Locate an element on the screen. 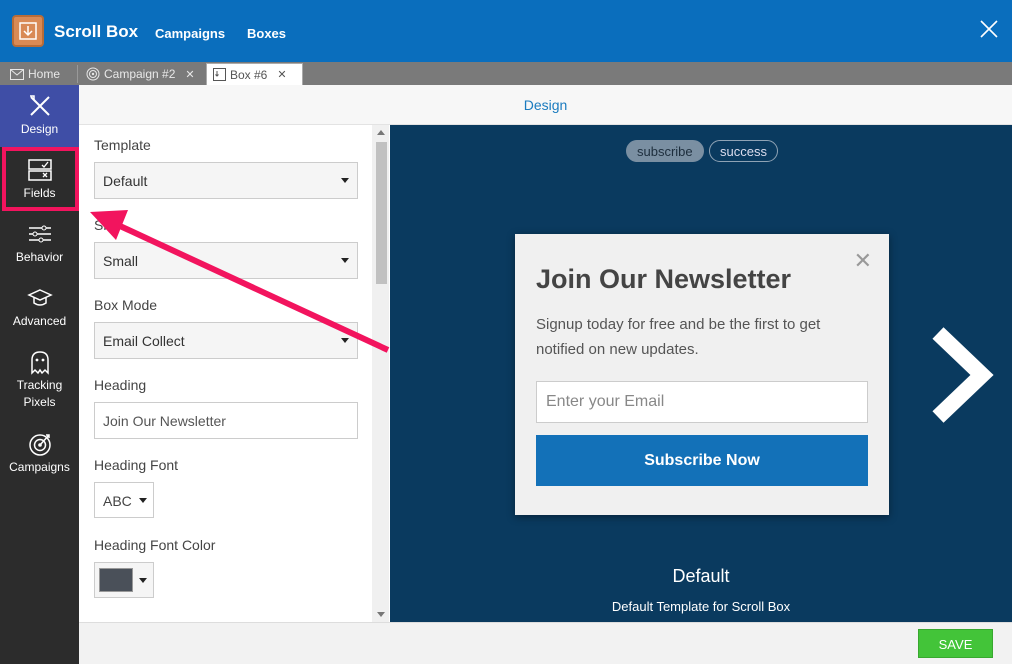 Image resolution: width=1012 pixels, height=664 pixels. panel-header: Design is located at coordinates (545, 105).